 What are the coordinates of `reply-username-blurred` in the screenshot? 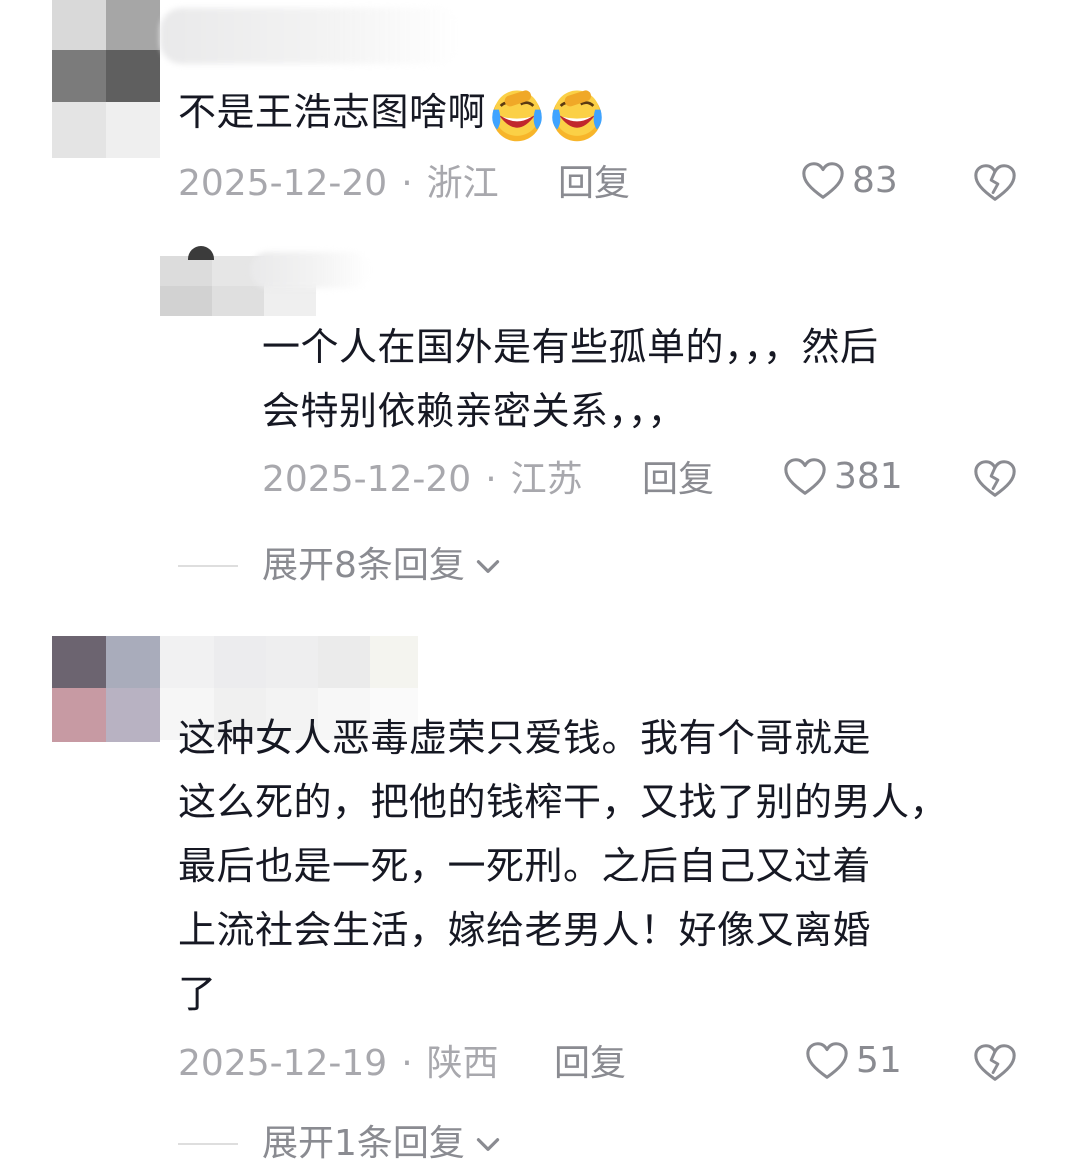 It's located at (310, 270).